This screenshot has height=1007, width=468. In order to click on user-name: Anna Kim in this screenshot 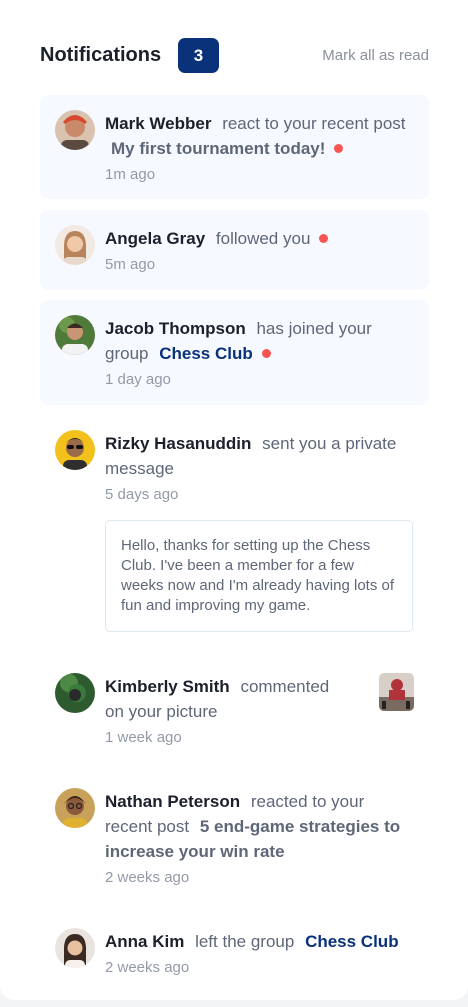, I will do `click(144, 941)`.